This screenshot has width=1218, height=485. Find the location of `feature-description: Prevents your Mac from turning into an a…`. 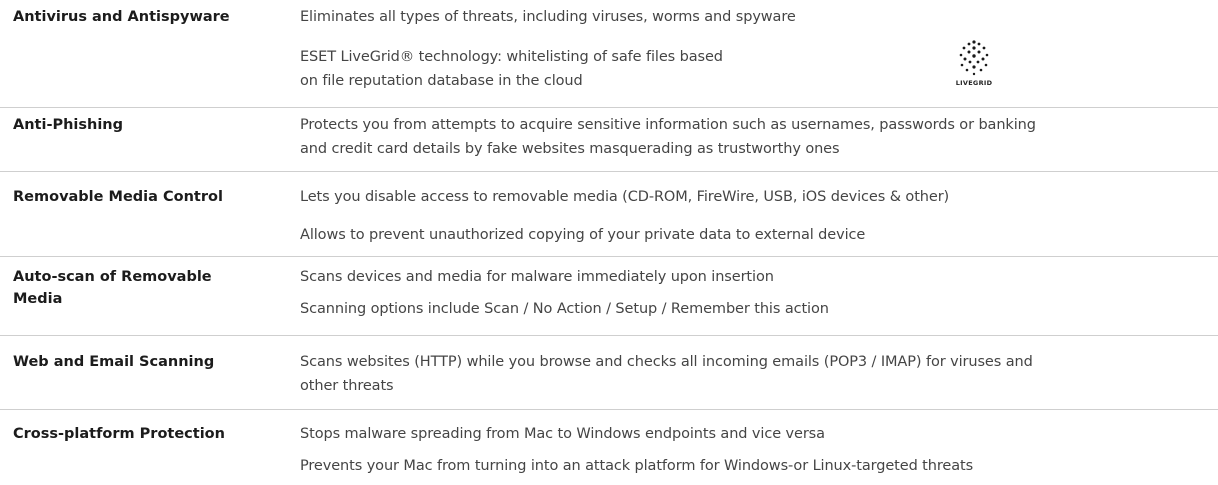

feature-description: Prevents your Mac from turning into an a… is located at coordinates (637, 466).